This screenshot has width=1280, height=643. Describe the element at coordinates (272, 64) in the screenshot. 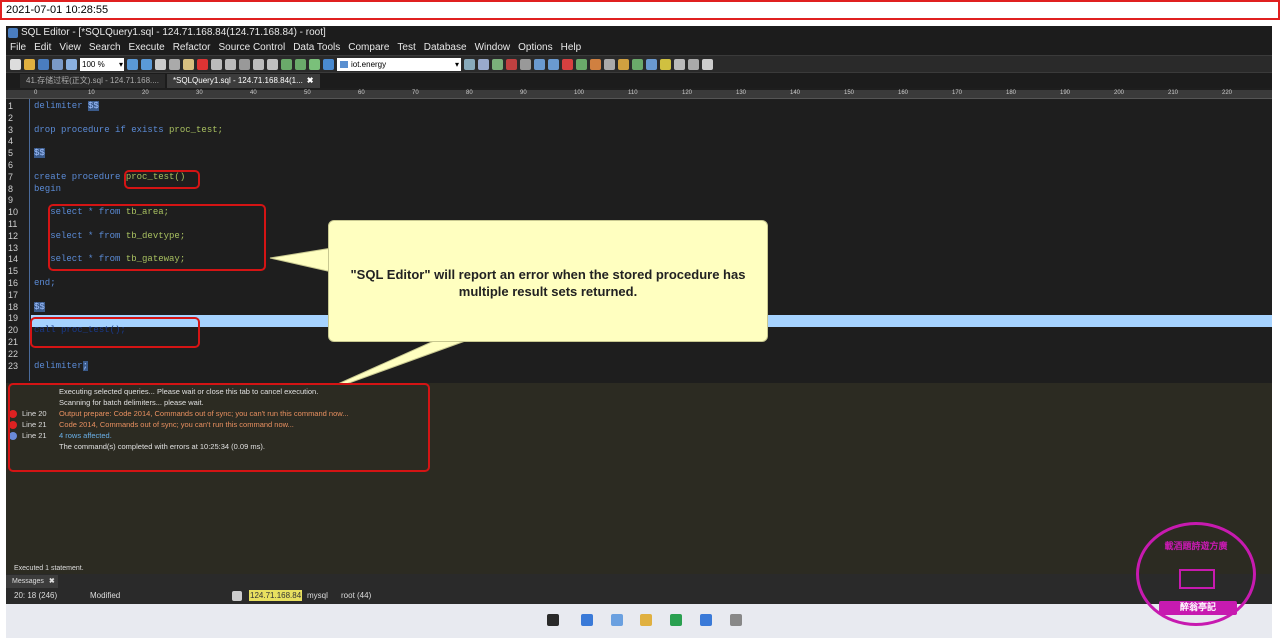

I see `comment-icon` at that location.